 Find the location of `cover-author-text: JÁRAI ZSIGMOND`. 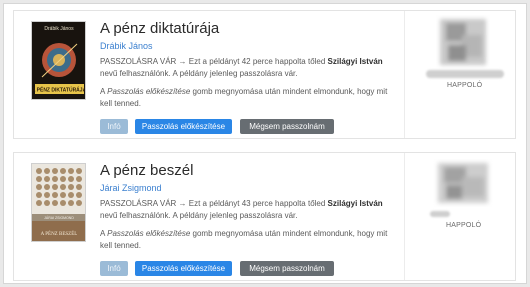

cover-author-text: JÁRAI ZSIGMOND is located at coordinates (59, 218).